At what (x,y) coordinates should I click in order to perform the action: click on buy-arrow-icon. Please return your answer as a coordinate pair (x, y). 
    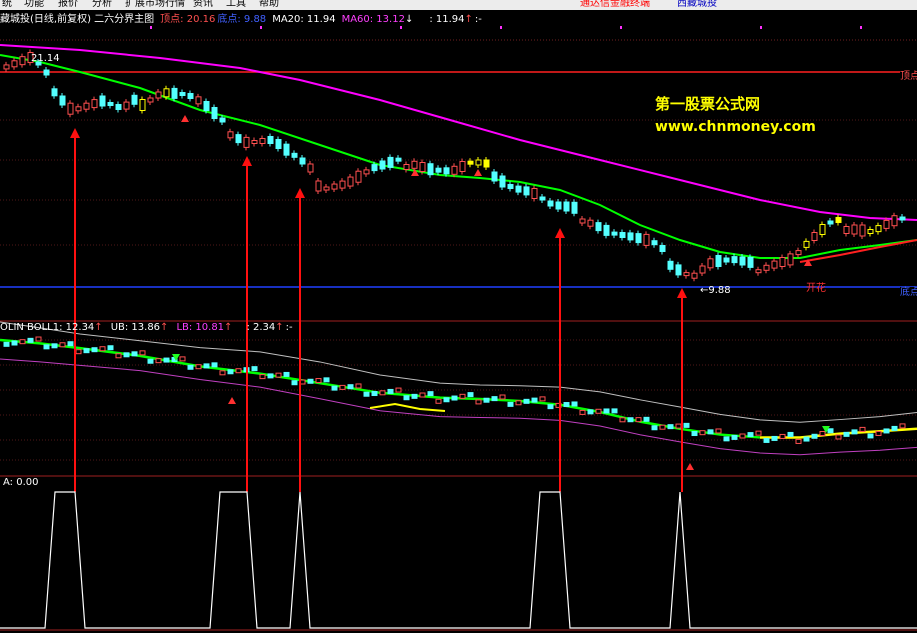
    Looking at the image, I should click on (185, 118).